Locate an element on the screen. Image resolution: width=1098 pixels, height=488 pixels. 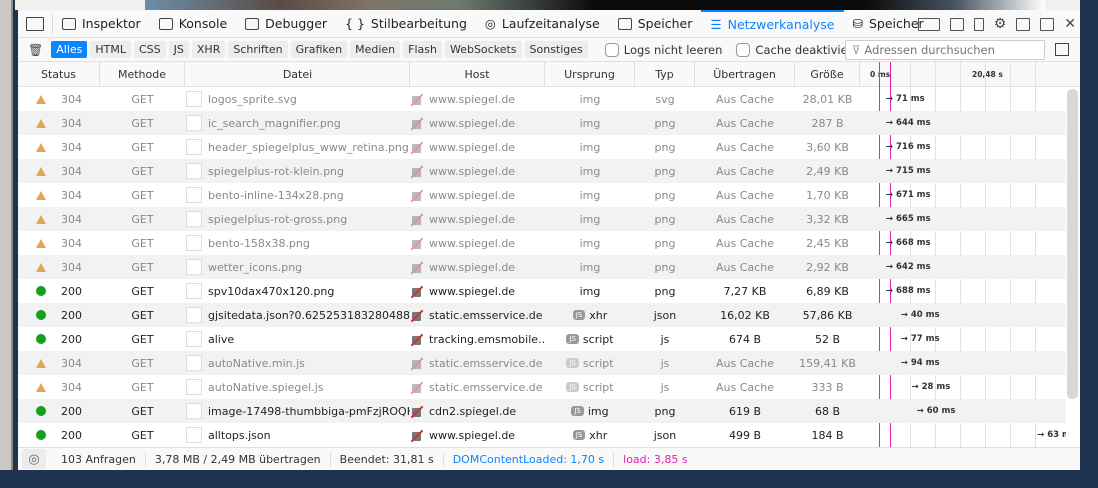
scrollbar-thumb is located at coordinates (1072, 244).